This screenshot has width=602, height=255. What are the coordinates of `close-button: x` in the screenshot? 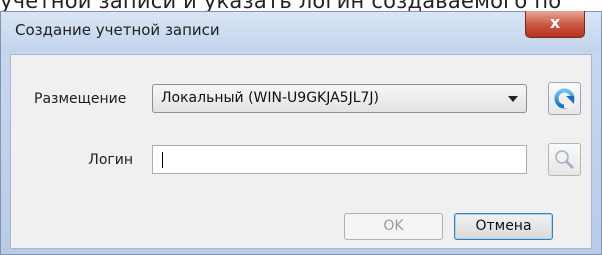 It's located at (555, 24).